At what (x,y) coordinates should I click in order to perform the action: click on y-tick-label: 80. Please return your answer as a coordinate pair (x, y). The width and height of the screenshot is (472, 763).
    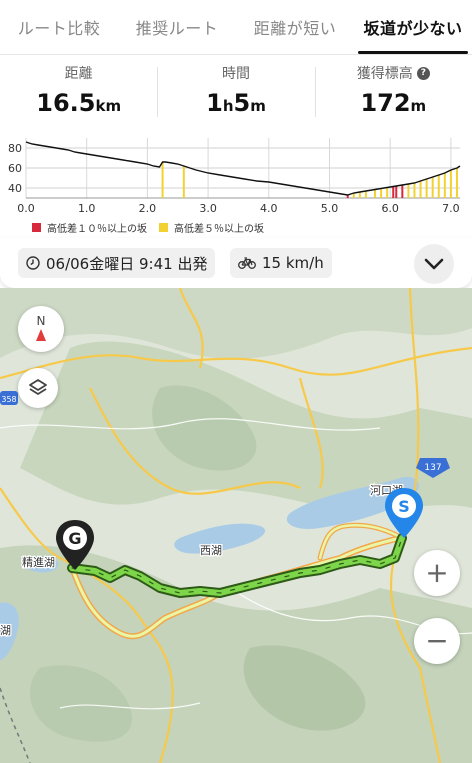
    Looking at the image, I should click on (15, 148).